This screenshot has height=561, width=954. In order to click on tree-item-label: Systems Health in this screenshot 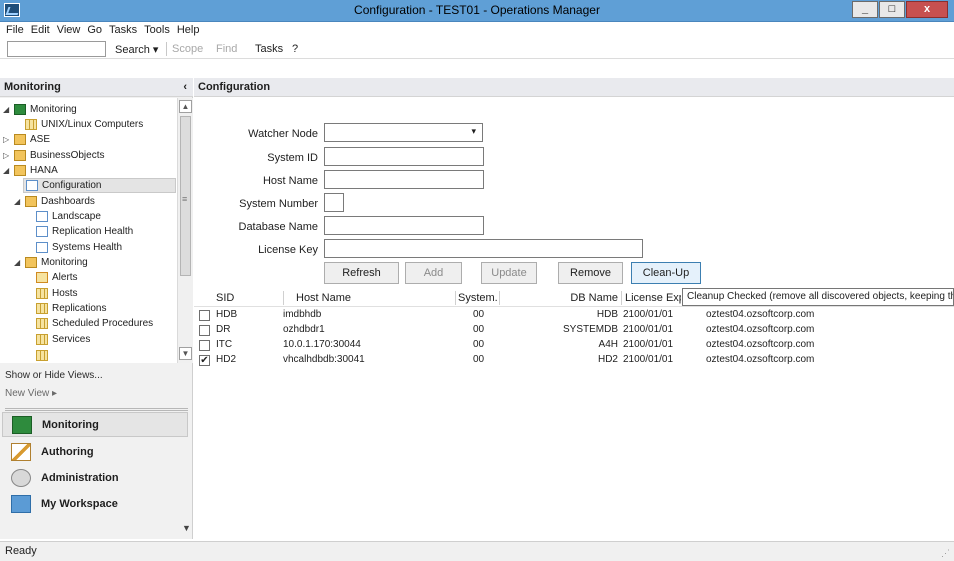, I will do `click(87, 247)`.